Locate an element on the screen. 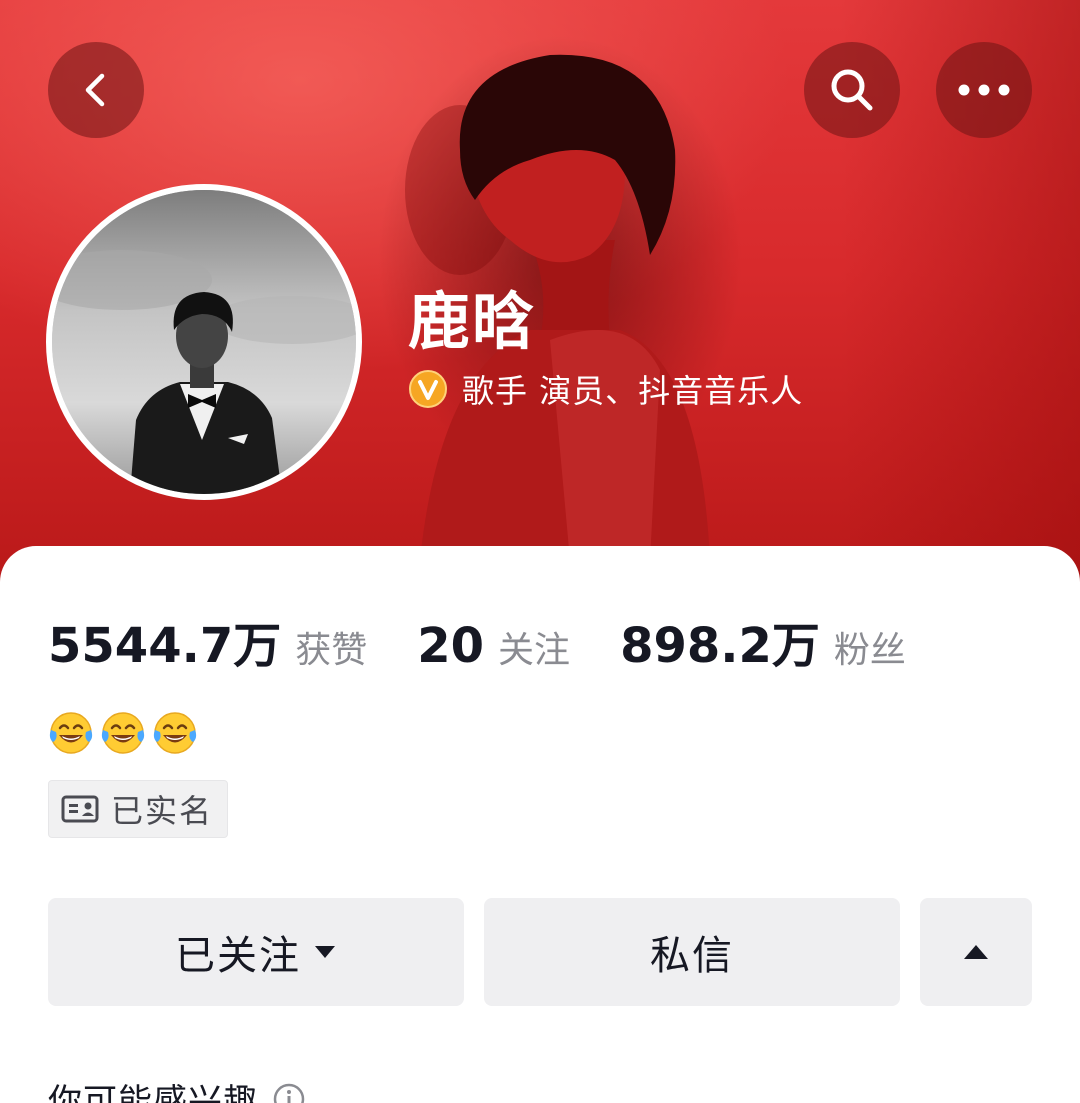  suggestions-header: 你可能感兴趣 is located at coordinates (177, 1088).